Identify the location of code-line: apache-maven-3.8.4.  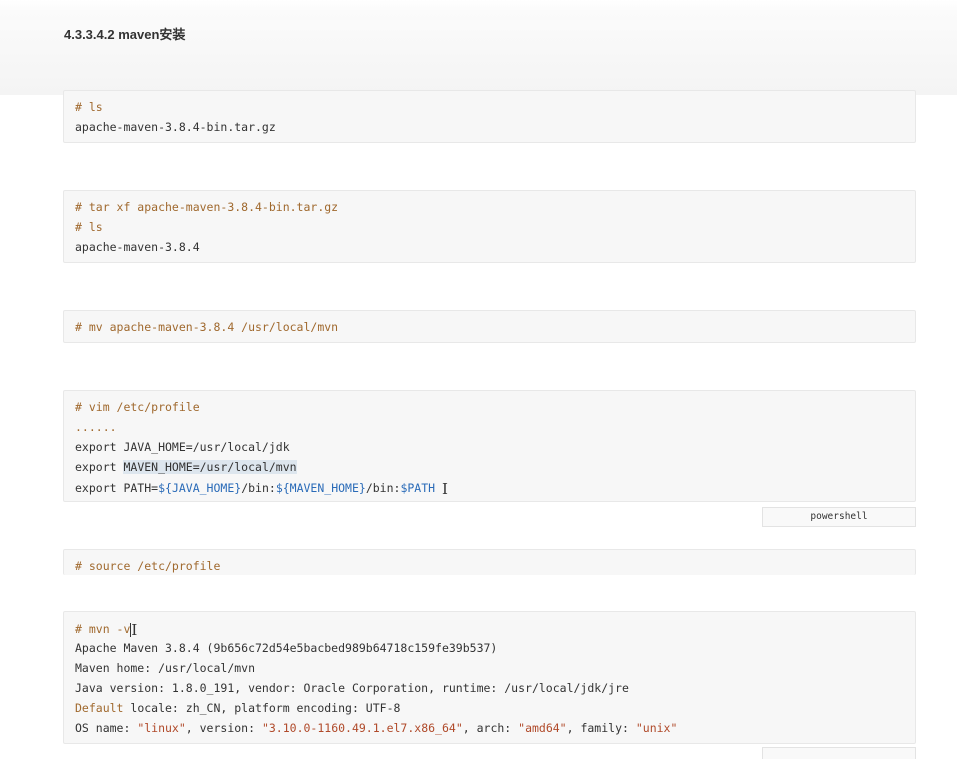
(137, 247).